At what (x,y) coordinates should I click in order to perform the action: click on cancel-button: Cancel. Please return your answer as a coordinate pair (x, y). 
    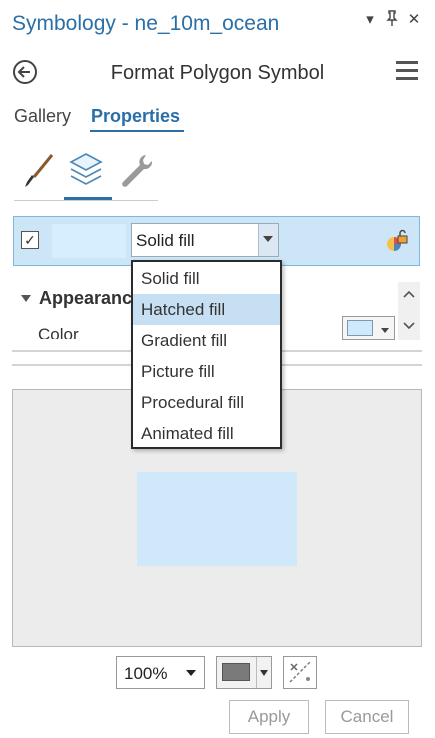
    Looking at the image, I should click on (367, 717).